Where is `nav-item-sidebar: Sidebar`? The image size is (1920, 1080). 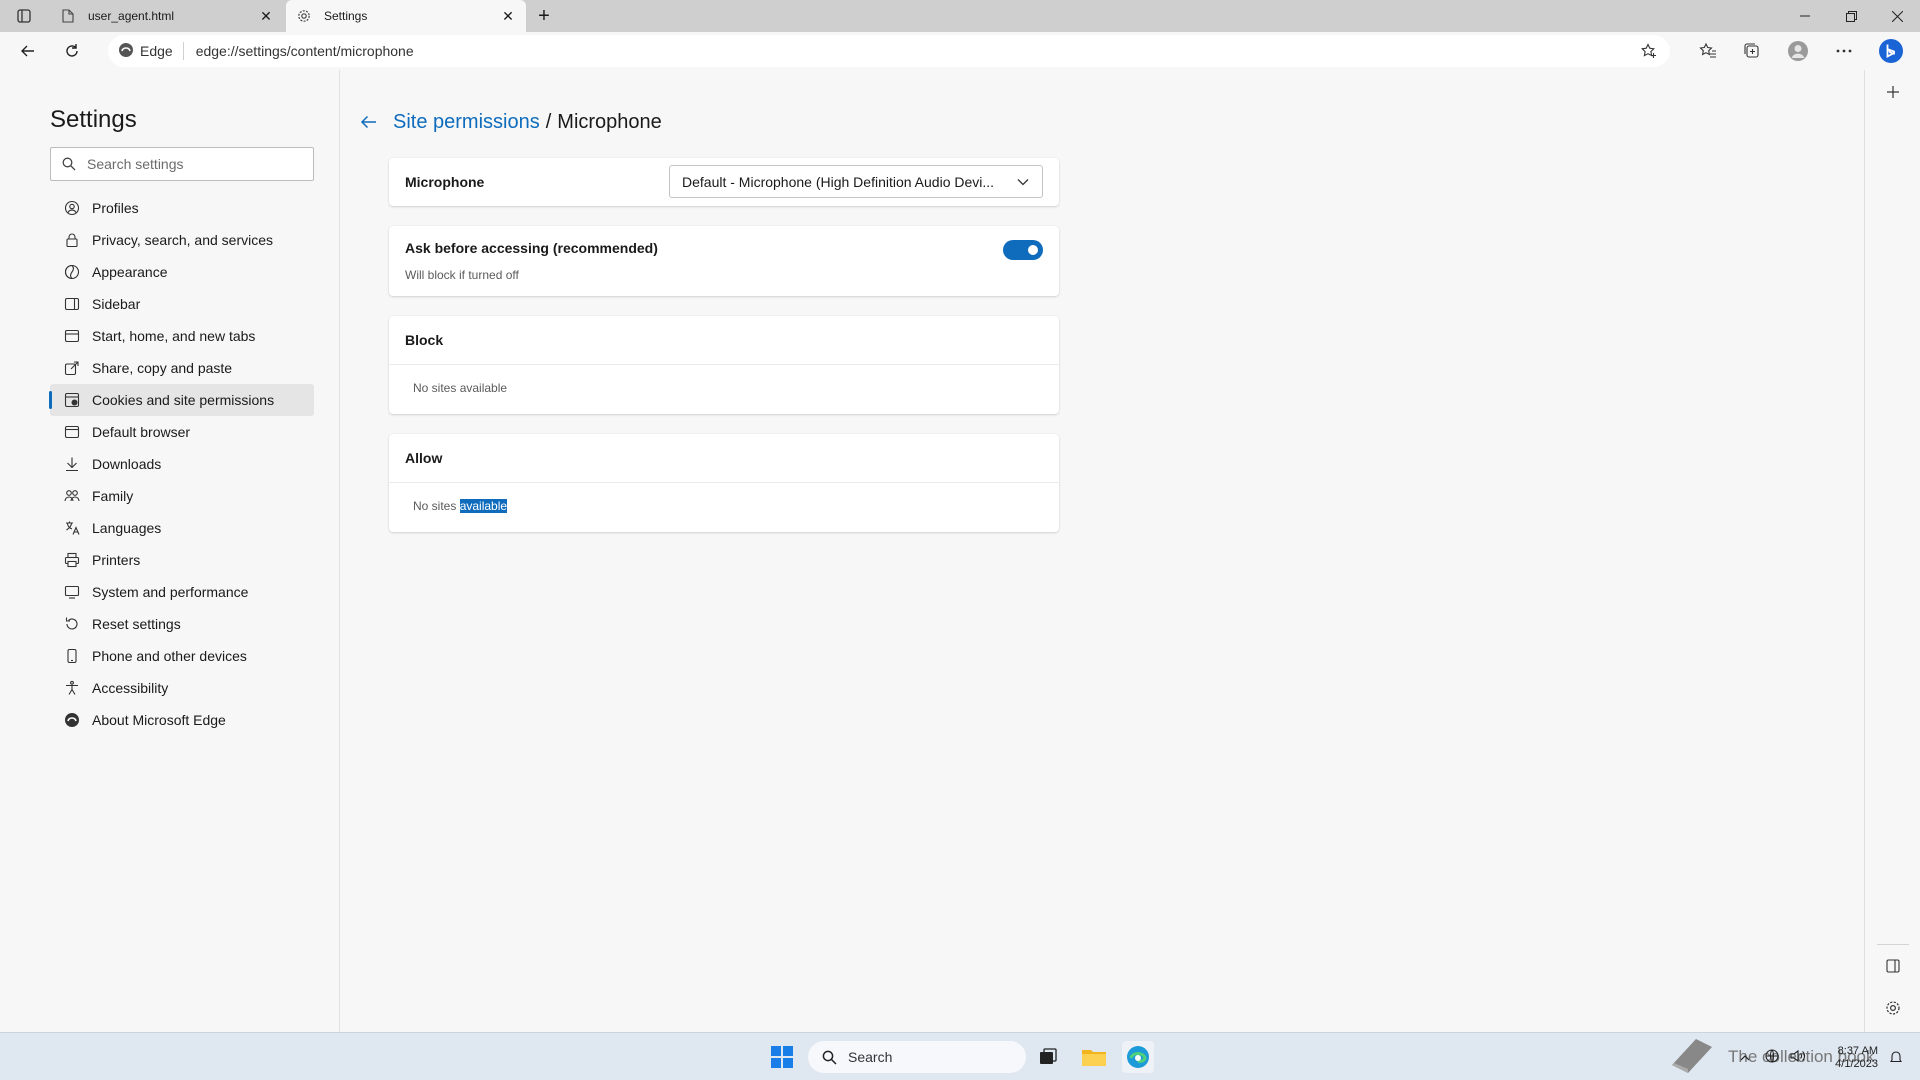
nav-item-sidebar: Sidebar is located at coordinates (182, 304).